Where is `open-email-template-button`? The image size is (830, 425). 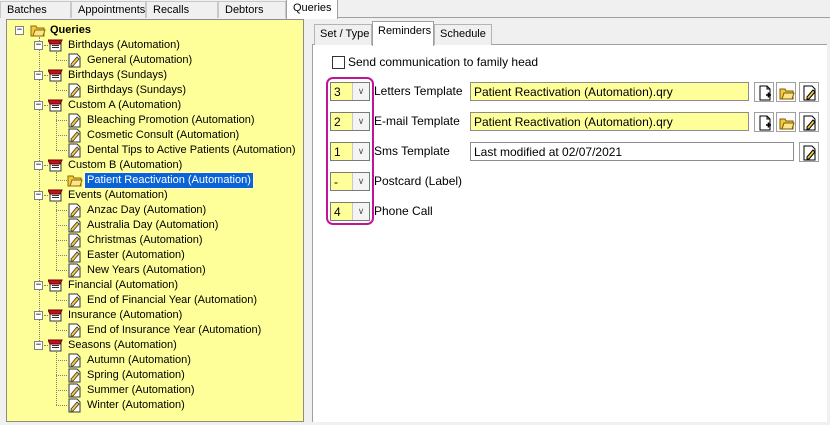
open-email-template-button is located at coordinates (786, 122).